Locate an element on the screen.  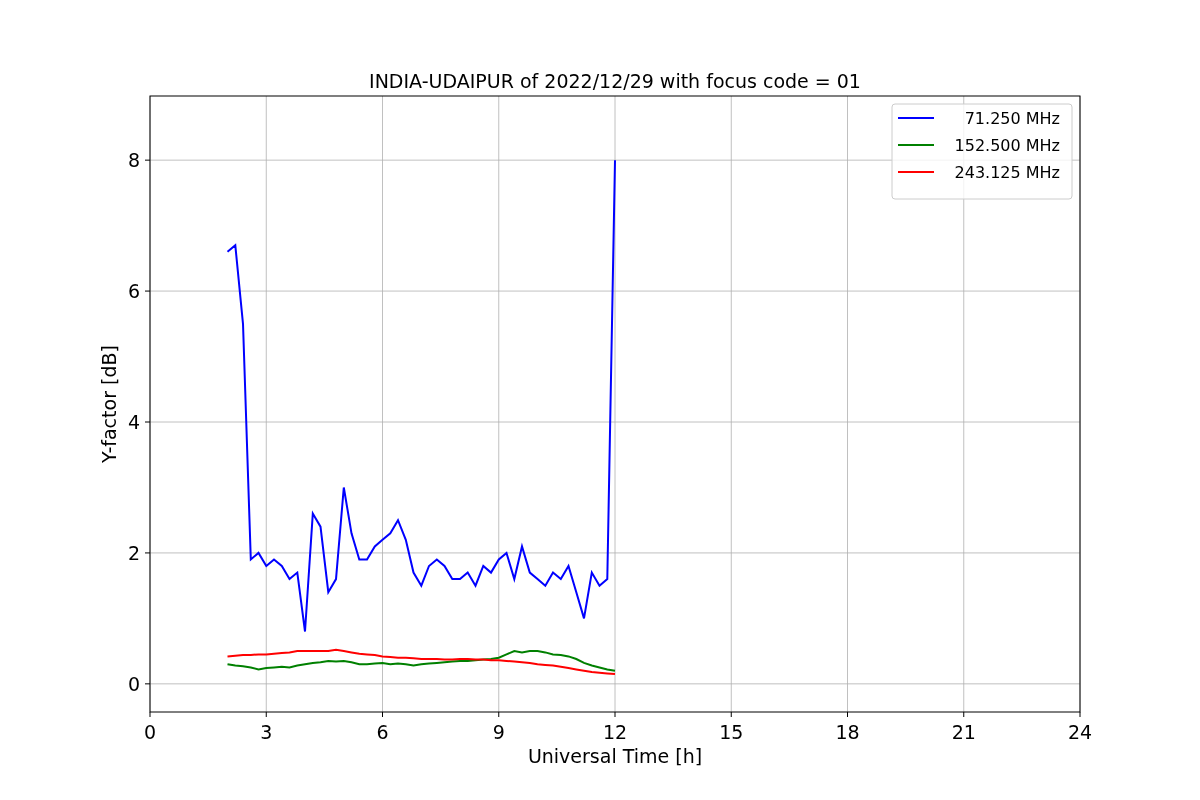
y-tick-label: 6 is located at coordinates (133, 291).